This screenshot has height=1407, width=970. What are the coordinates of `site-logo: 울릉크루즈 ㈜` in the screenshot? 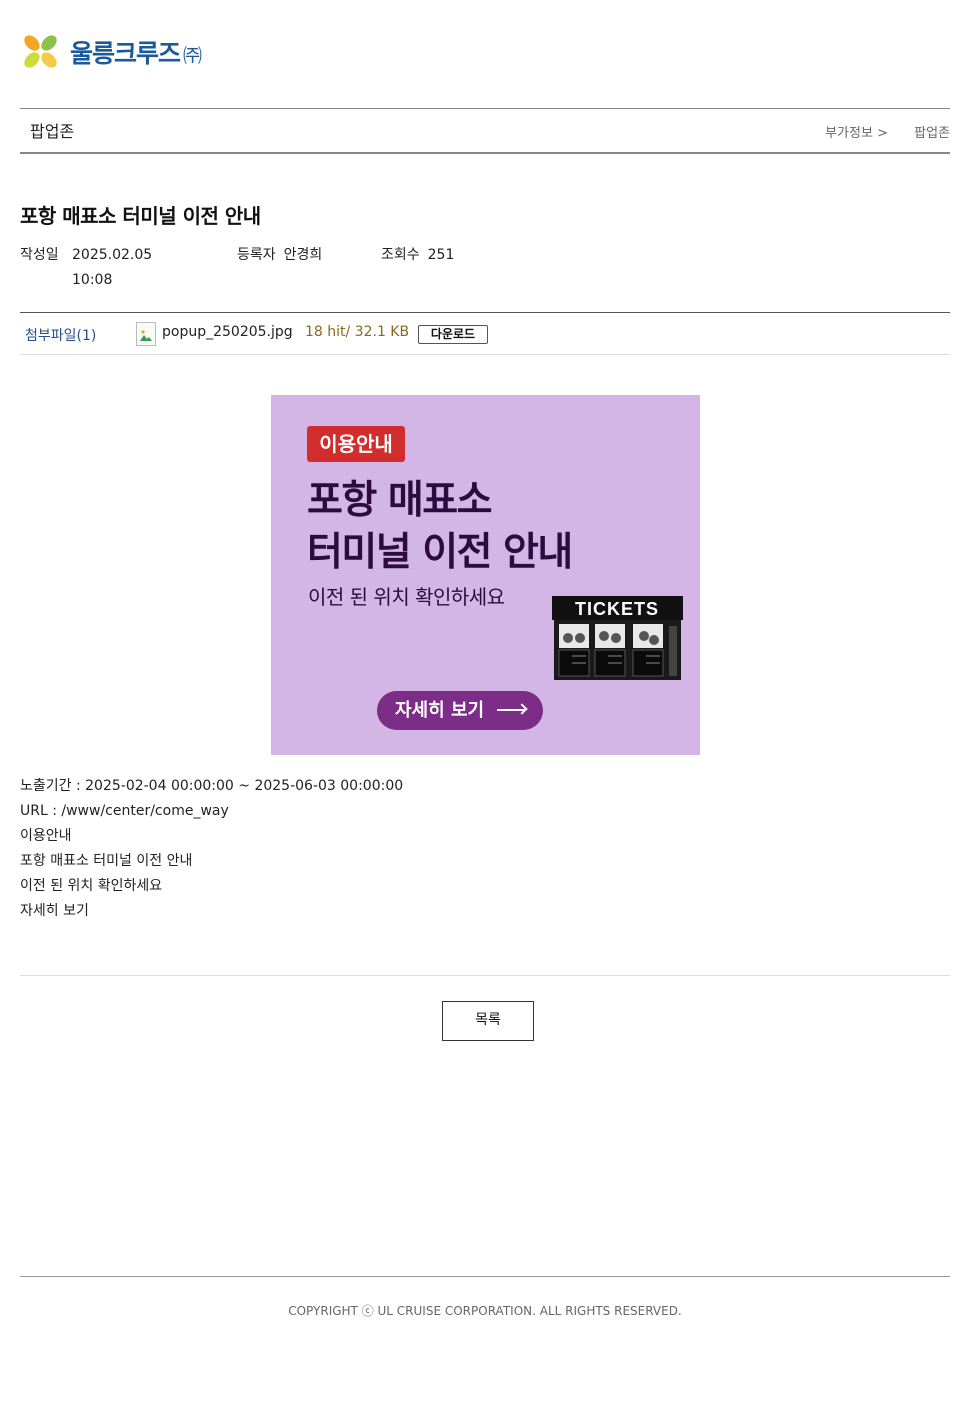 It's located at (111, 52).